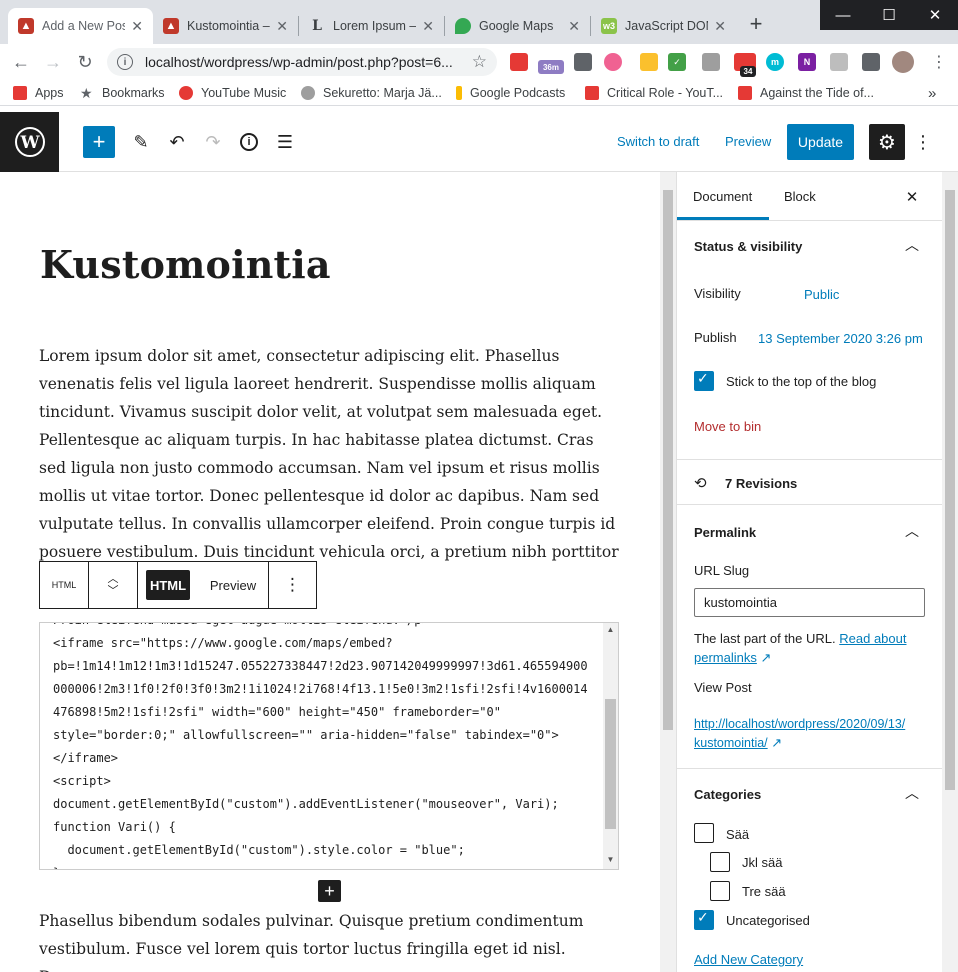 This screenshot has height=972, width=958. Describe the element at coordinates (748, 141) in the screenshot. I see `preview-button: Preview` at that location.